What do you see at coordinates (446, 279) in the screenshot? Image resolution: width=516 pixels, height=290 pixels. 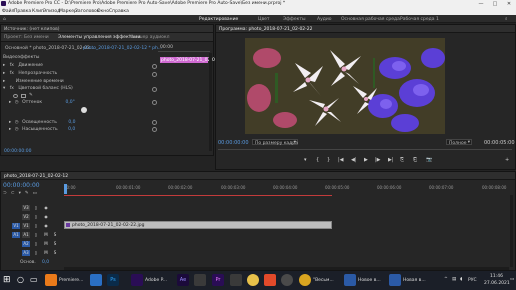 I see `tray-chevron-icon: ^` at bounding box center [446, 279].